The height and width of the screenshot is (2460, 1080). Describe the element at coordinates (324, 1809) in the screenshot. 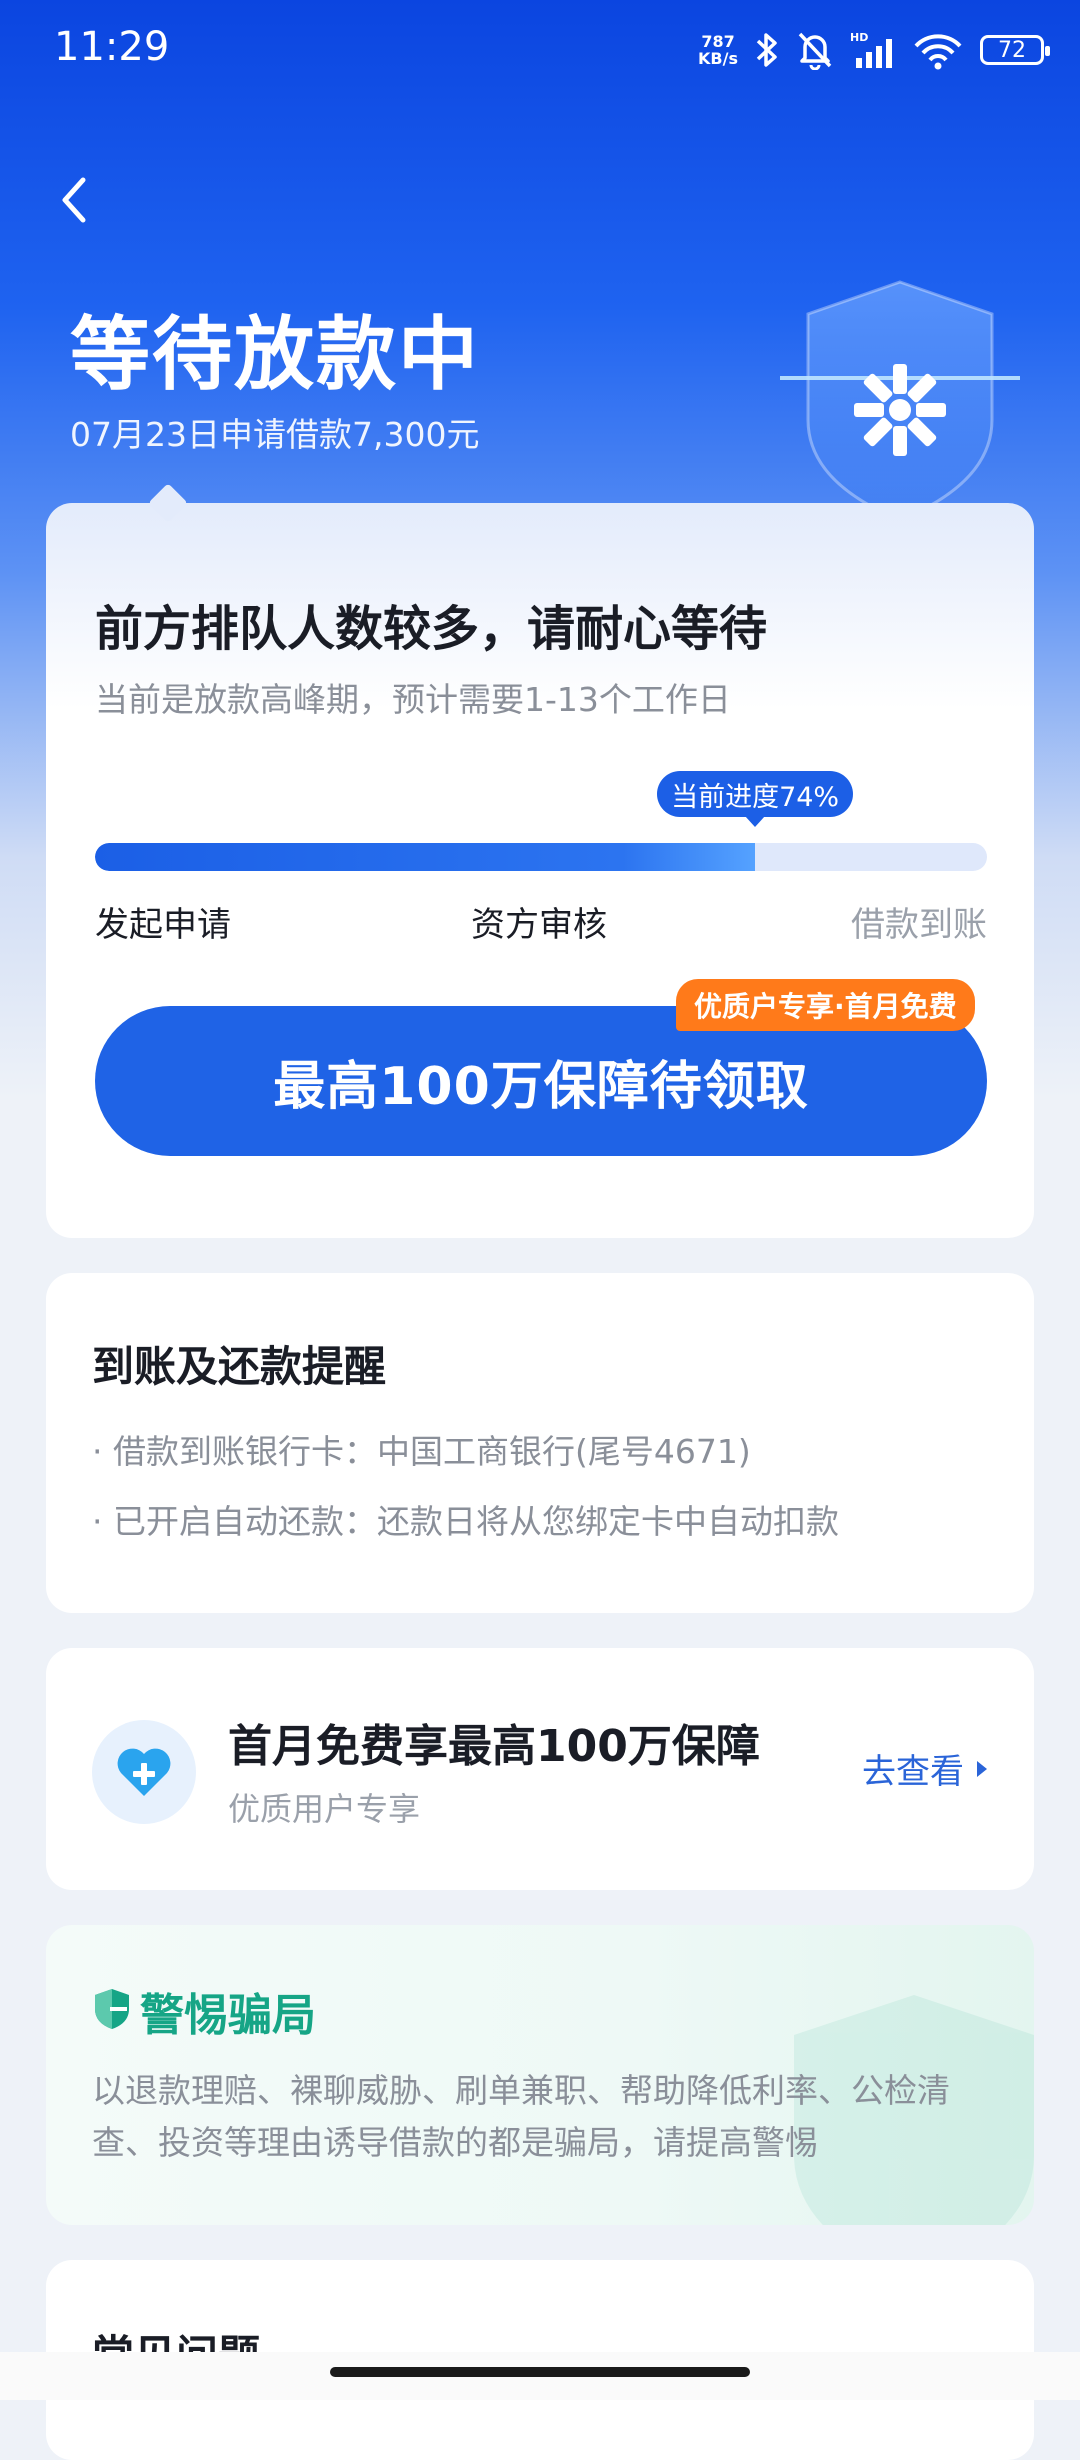

I see `promo-subtitle: 优质用户专享` at that location.